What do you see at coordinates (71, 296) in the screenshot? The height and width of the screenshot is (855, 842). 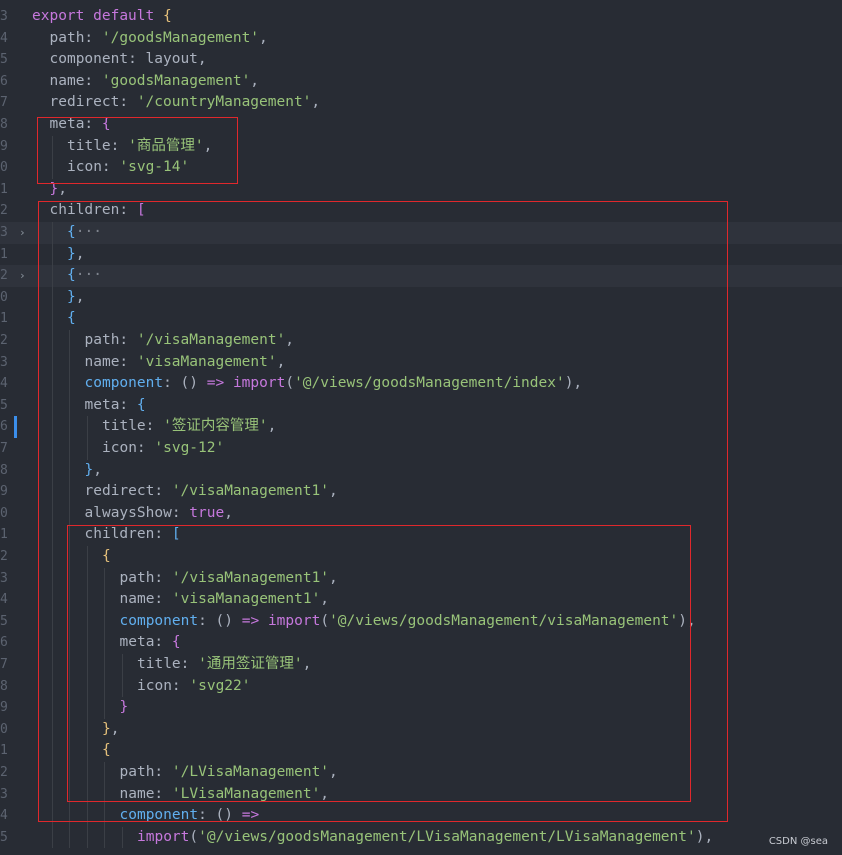 I see `code-token: }` at bounding box center [71, 296].